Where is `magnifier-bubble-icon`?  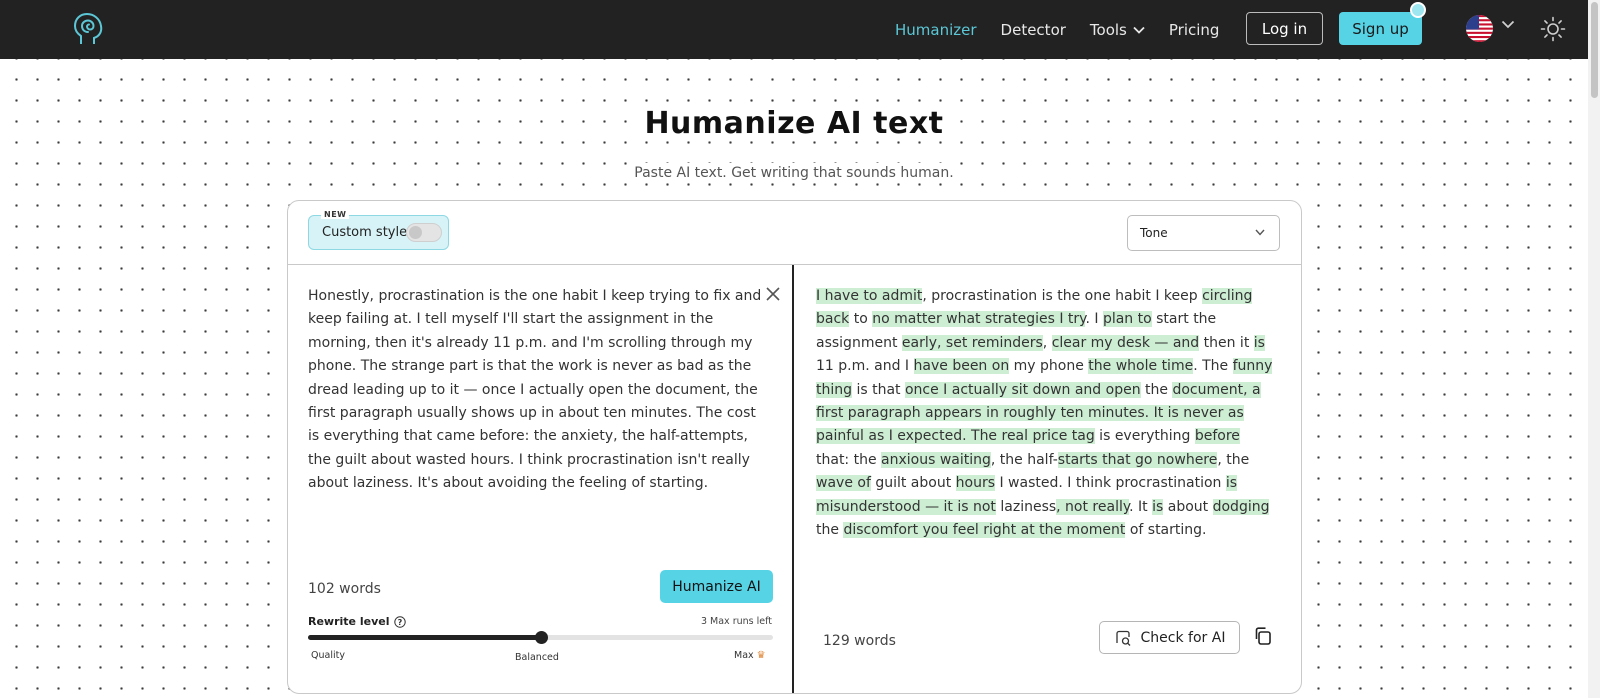
magnifier-bubble-icon is located at coordinates (1122, 638).